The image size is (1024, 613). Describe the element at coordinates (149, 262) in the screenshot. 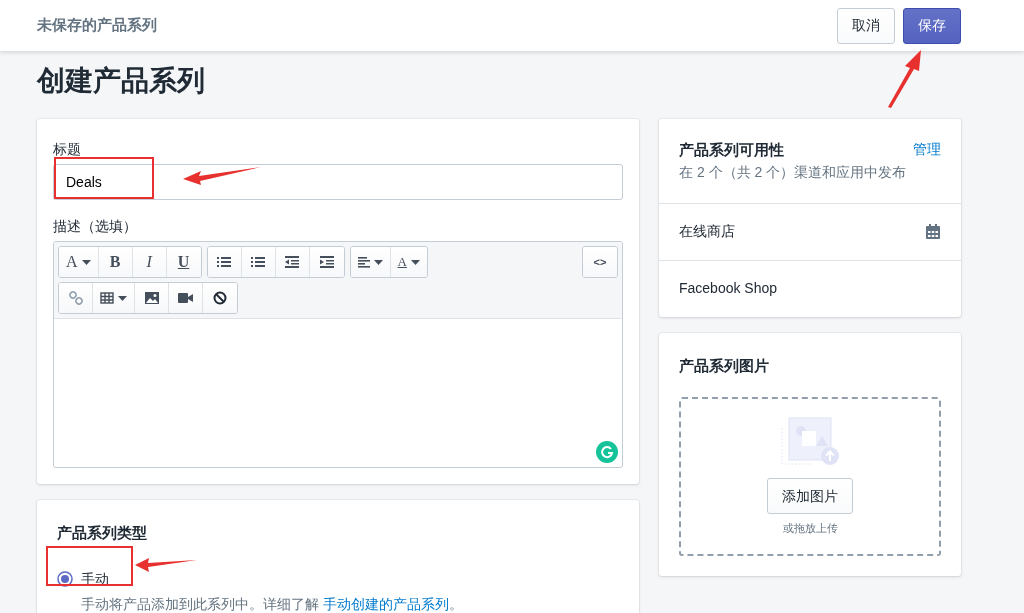

I see `italic-button: I` at that location.